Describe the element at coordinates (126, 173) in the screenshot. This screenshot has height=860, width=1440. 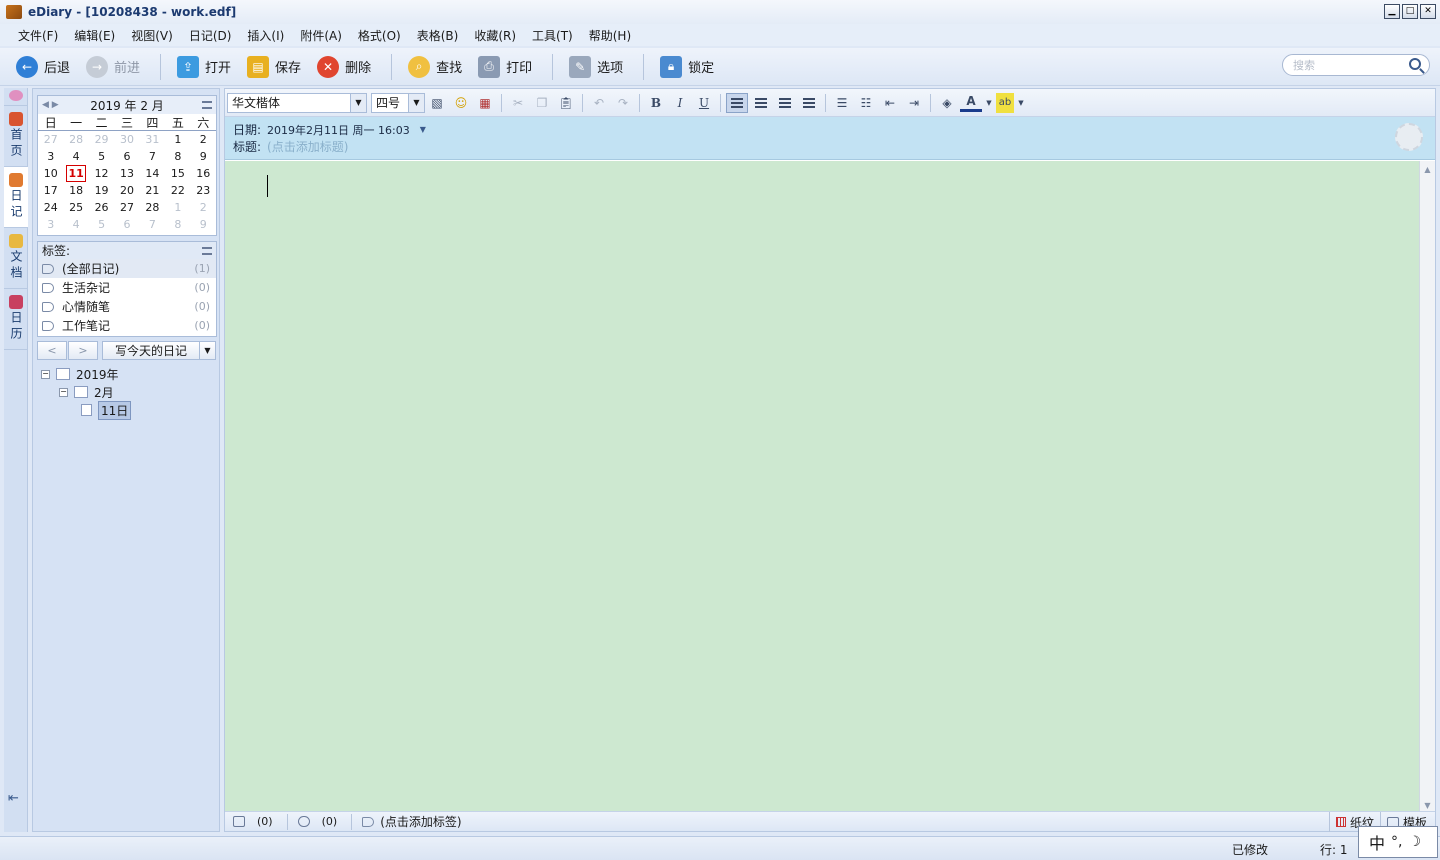
I see `calendar-day: 13` at that location.